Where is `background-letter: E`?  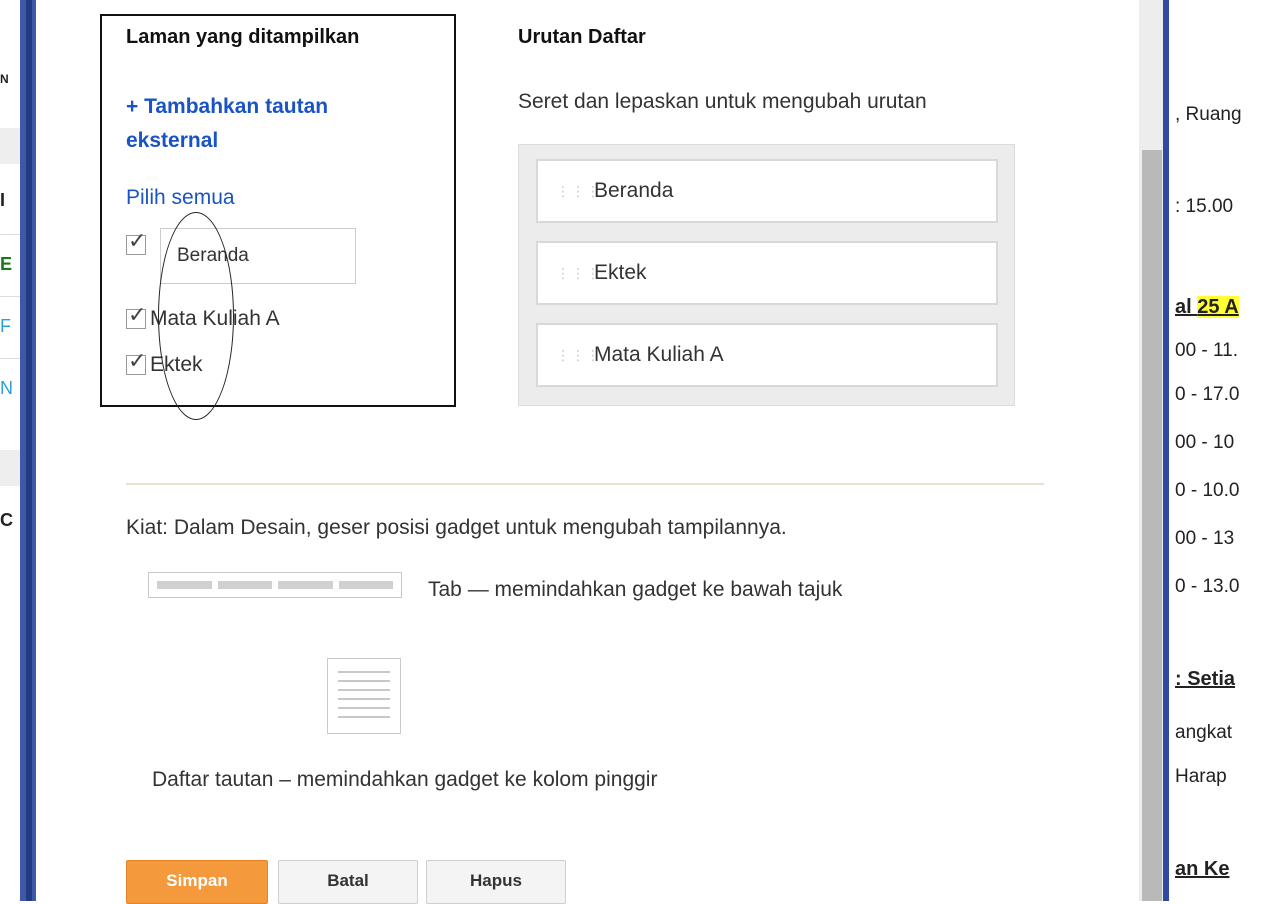
background-letter: E is located at coordinates (6, 264).